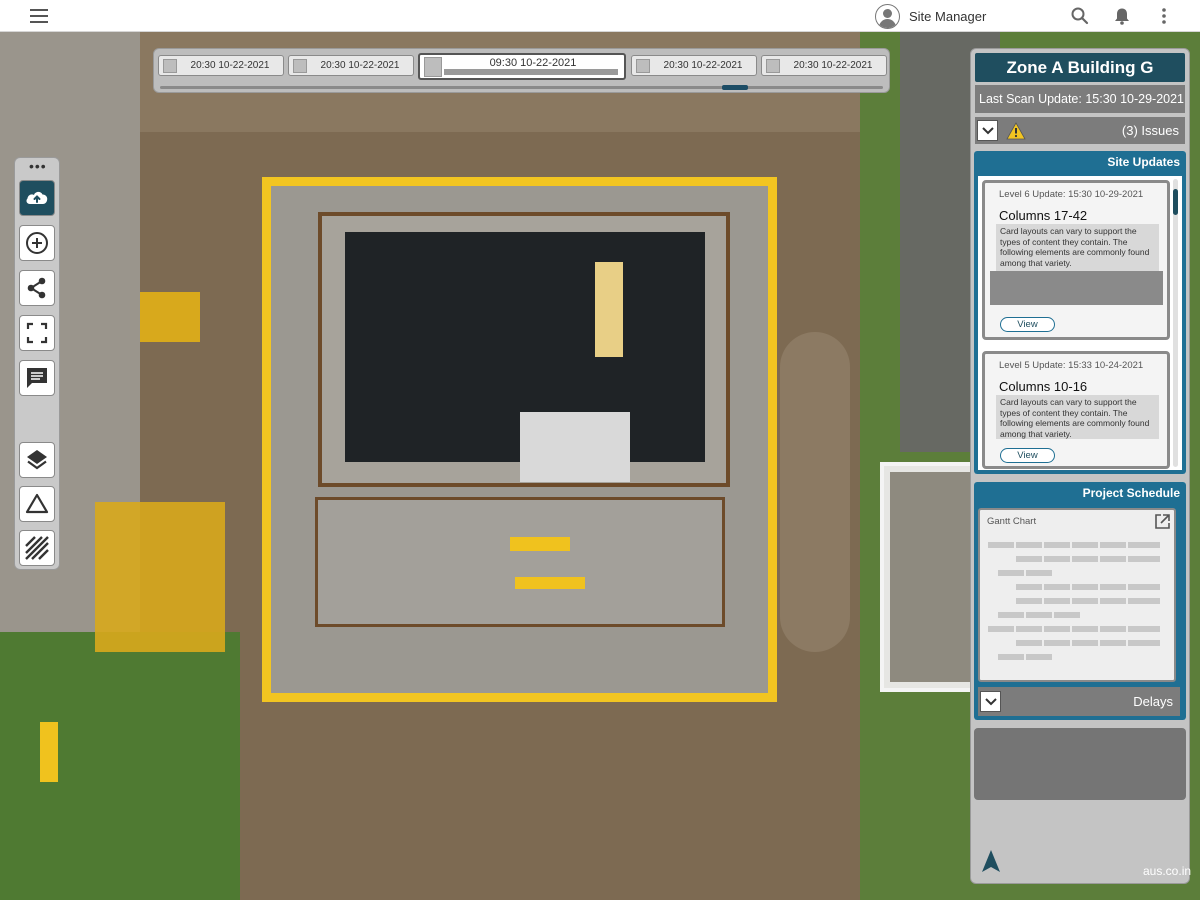 This screenshot has height=900, width=1200. Describe the element at coordinates (1167, 871) in the screenshot. I see `watermark-text: aus.co.in` at that location.